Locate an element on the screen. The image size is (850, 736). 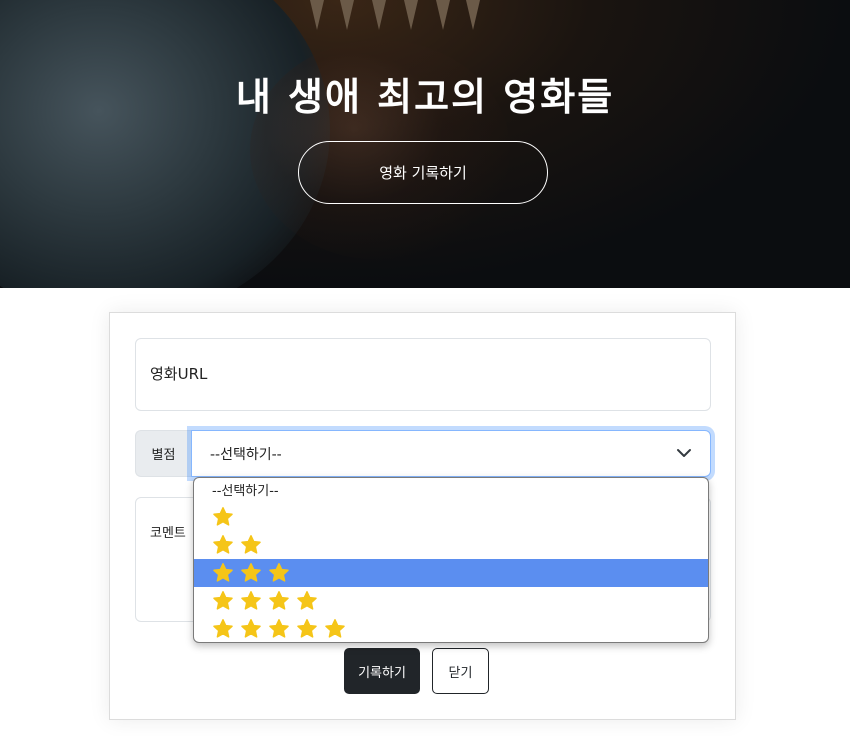
movie-url-input: 영화URL is located at coordinates (423, 374).